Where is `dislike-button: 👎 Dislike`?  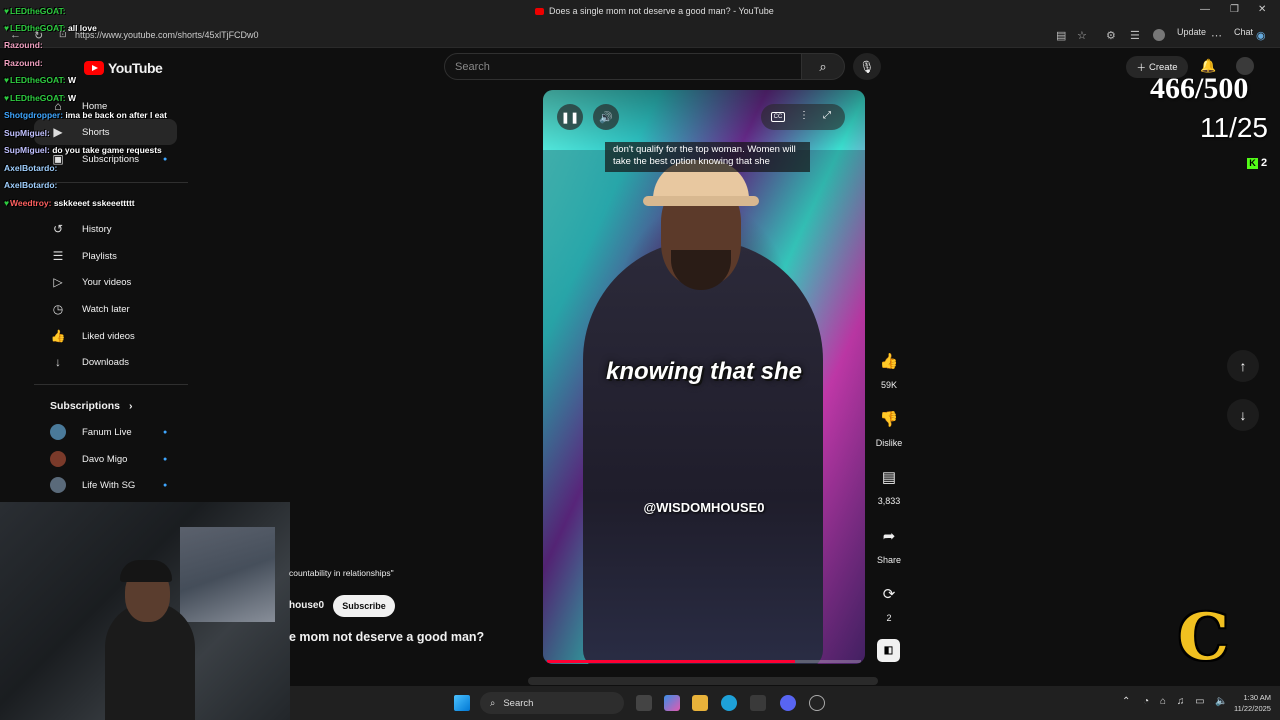 dislike-button: 👎 Dislike is located at coordinates (889, 425).